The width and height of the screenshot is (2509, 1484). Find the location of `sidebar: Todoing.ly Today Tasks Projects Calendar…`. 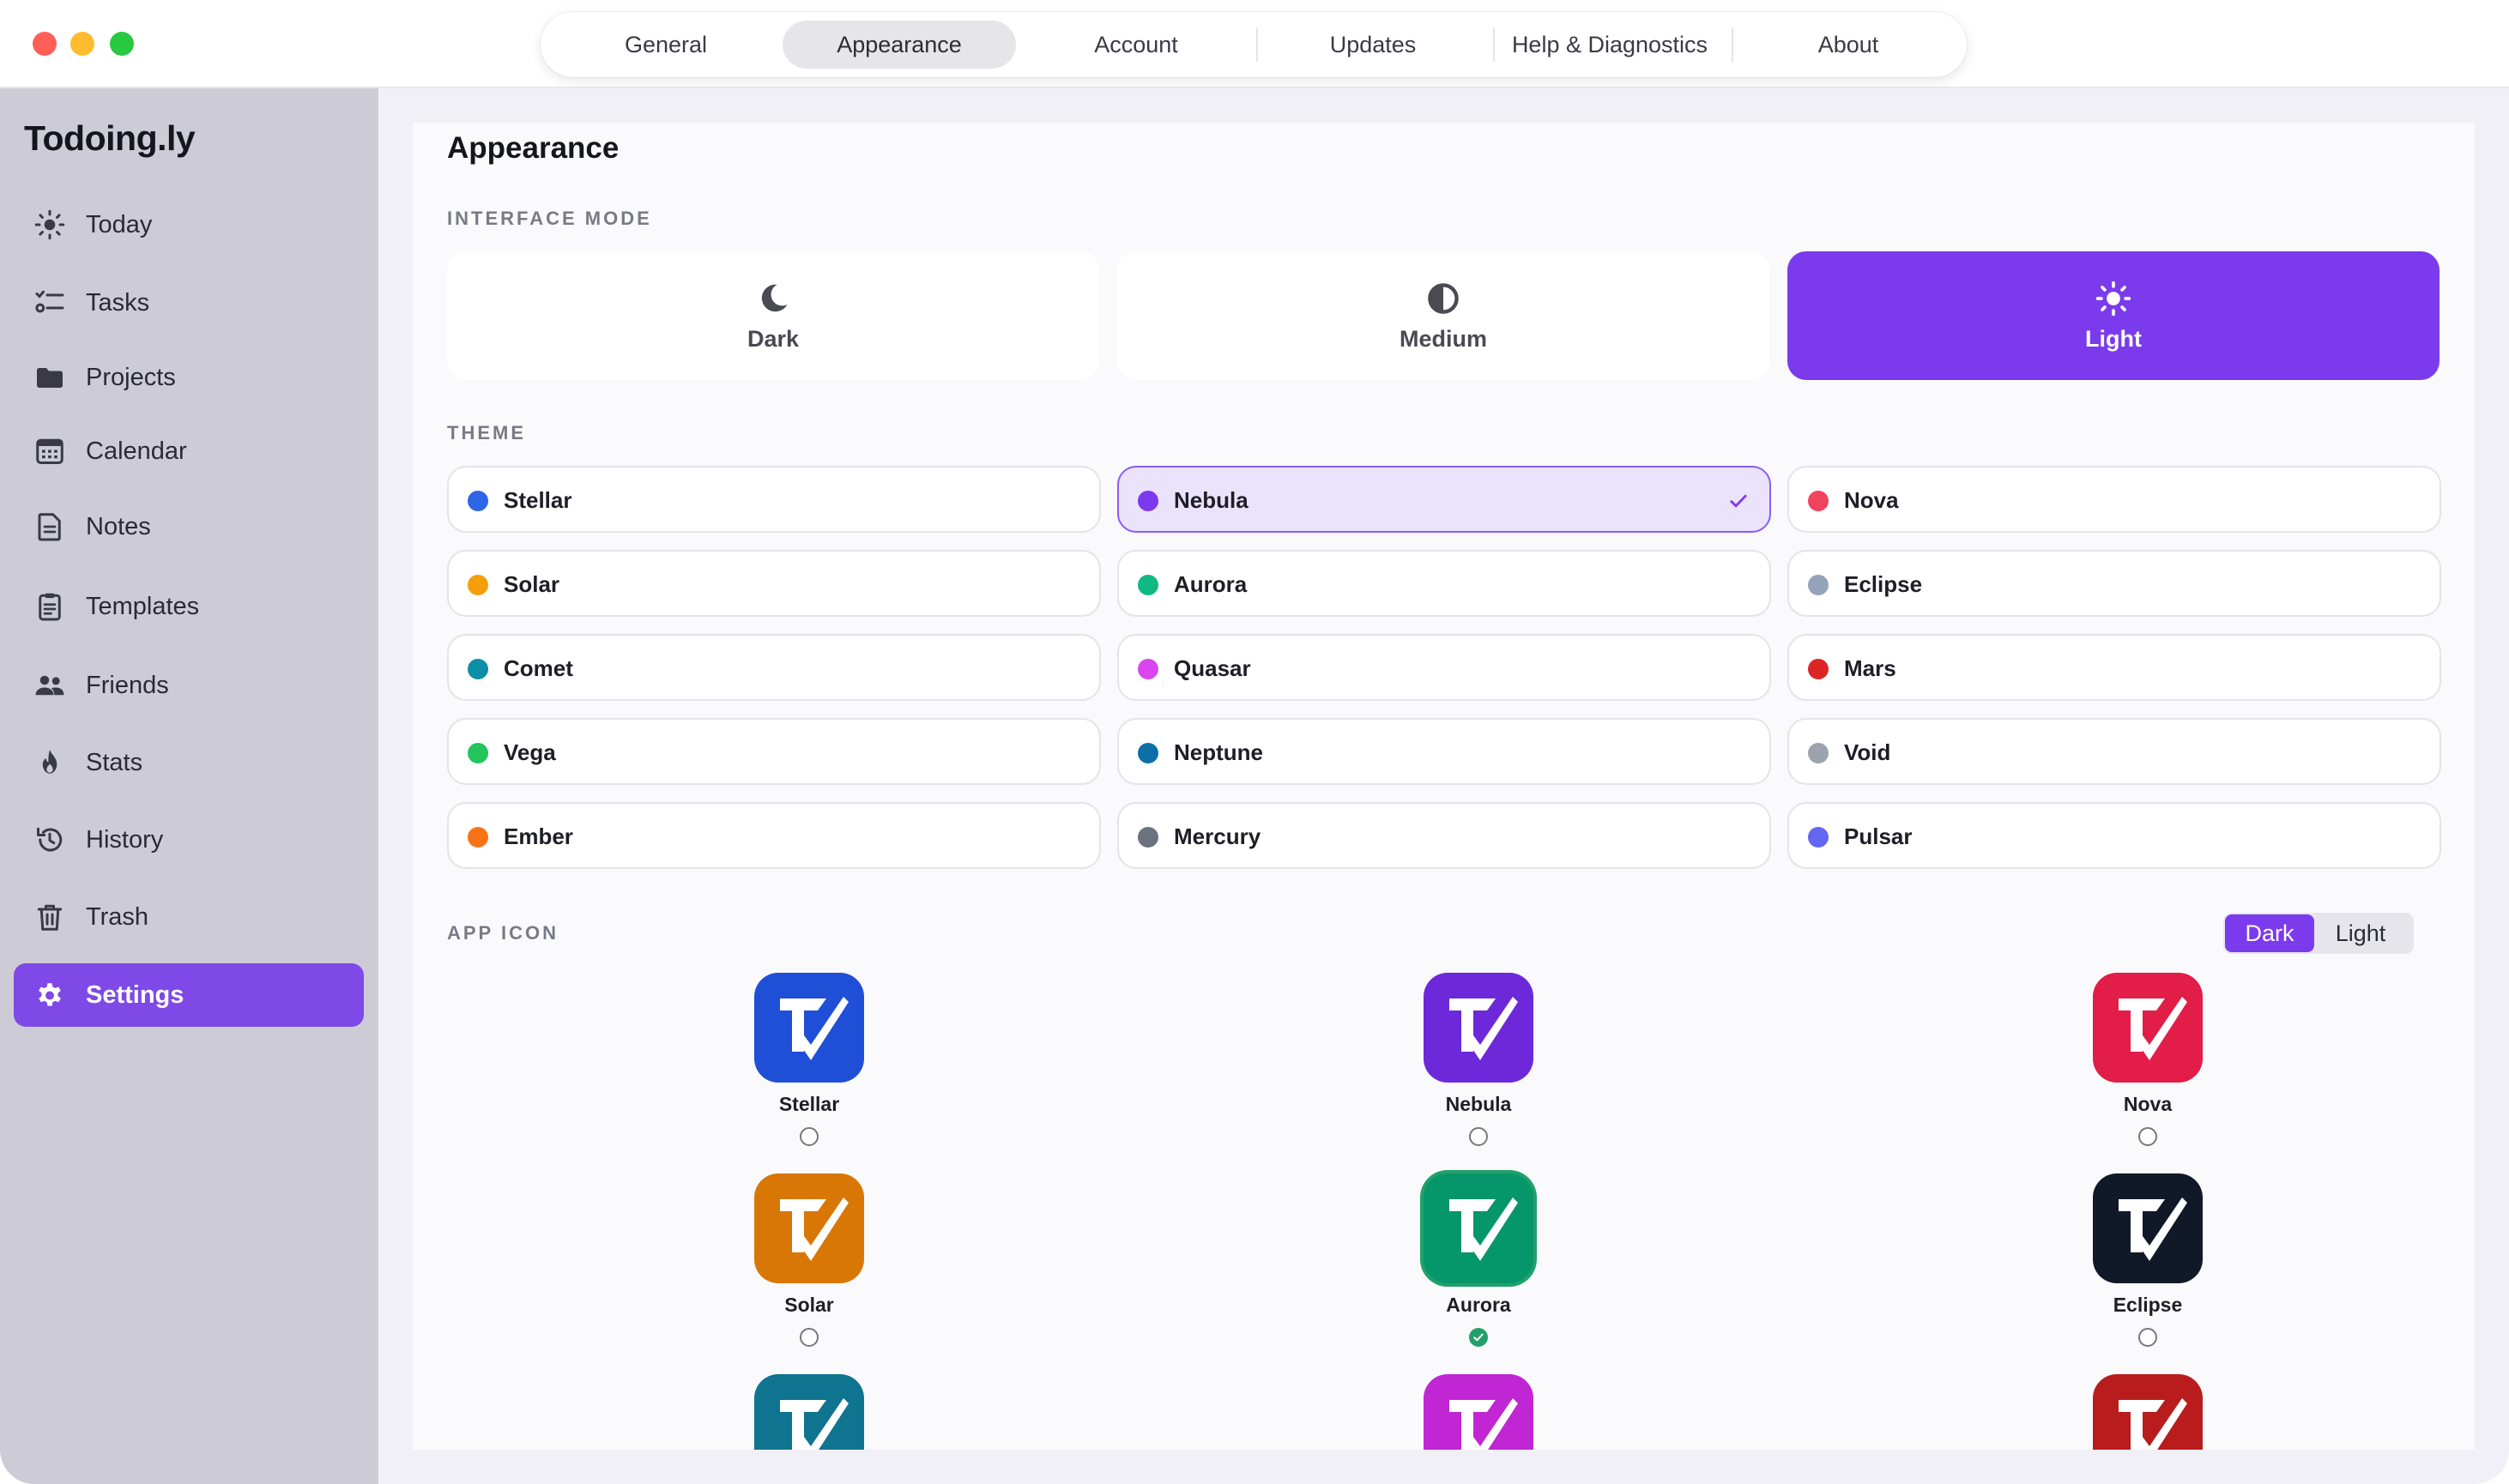

sidebar: Todoing.ly Today Tasks Projects Calendar… is located at coordinates (189, 786).